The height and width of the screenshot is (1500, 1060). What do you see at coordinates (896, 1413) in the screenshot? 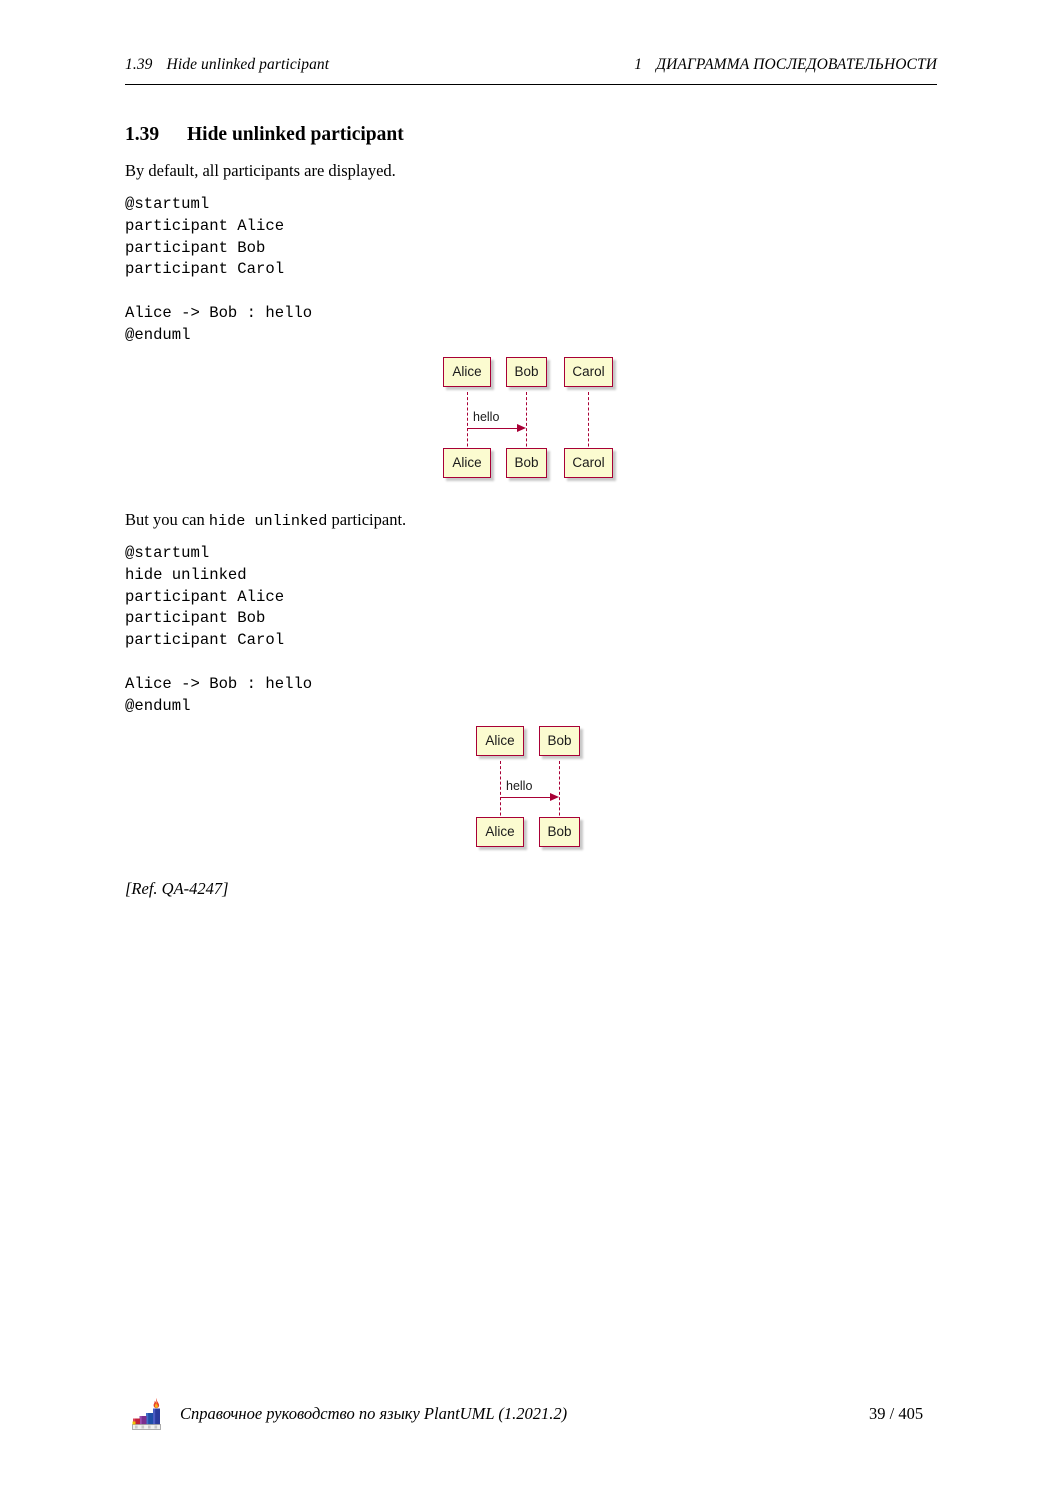
I see `footer-page-number: 39 / 405` at bounding box center [896, 1413].